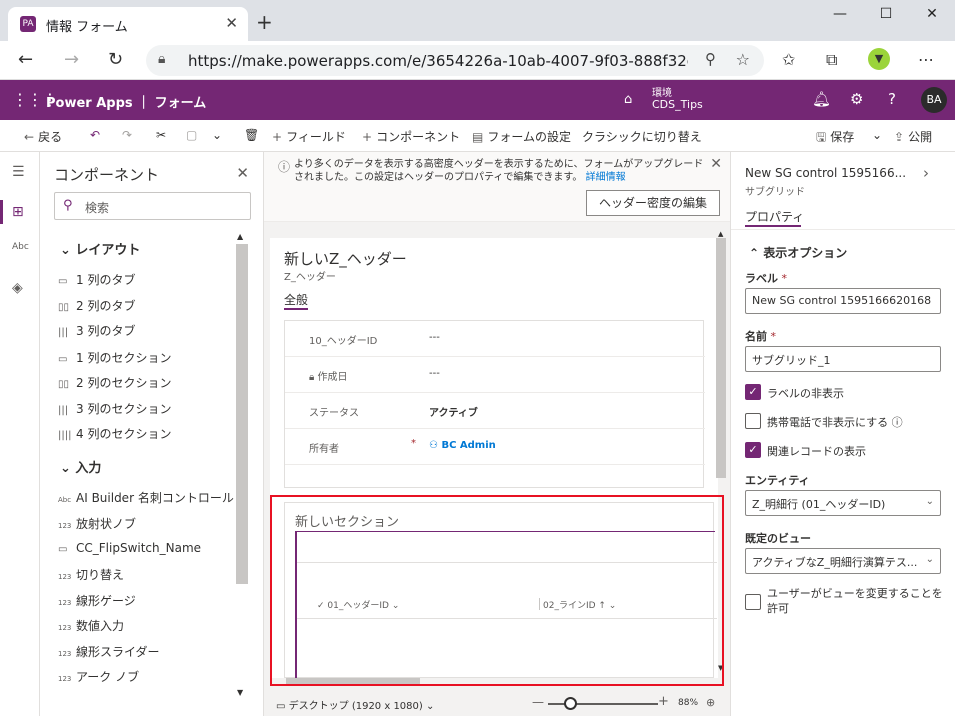 The width and height of the screenshot is (955, 716). I want to click on list-item: 123 切り替え, so click(91, 574).